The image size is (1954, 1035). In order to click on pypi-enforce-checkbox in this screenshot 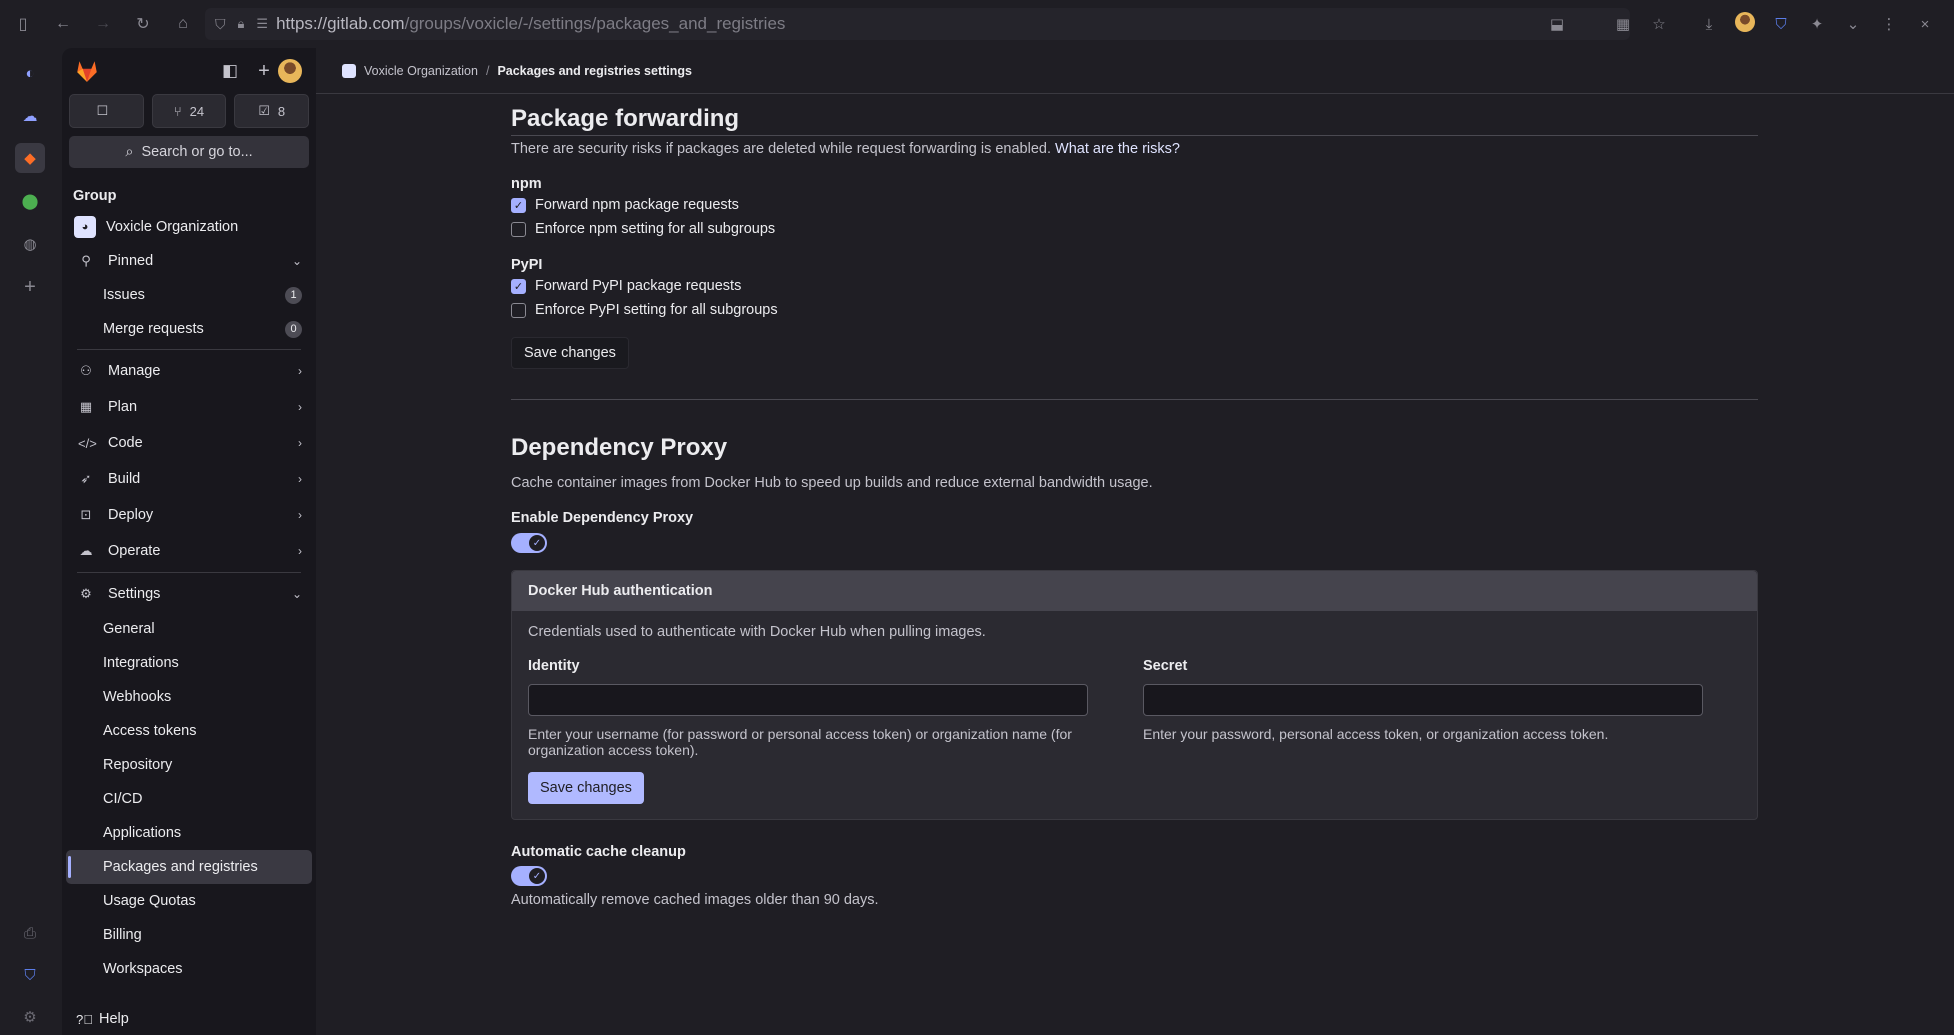, I will do `click(518, 310)`.